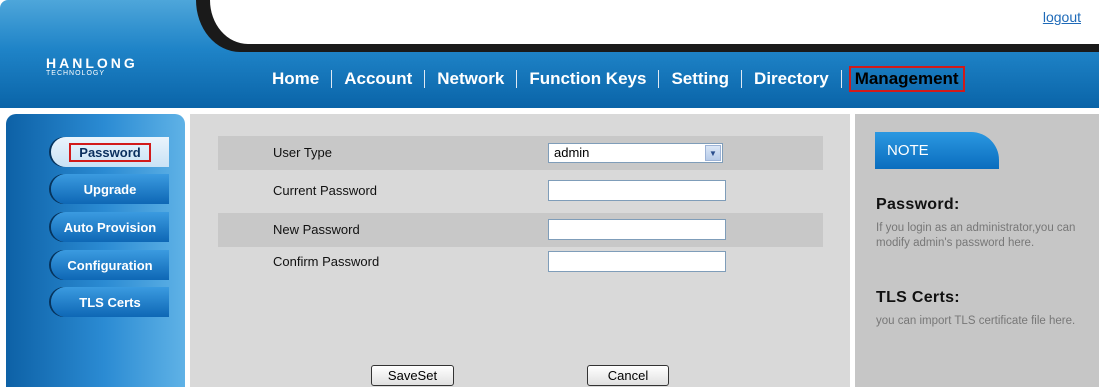  I want to click on sidebar-item-auto-provision: Auto Provision, so click(110, 227).